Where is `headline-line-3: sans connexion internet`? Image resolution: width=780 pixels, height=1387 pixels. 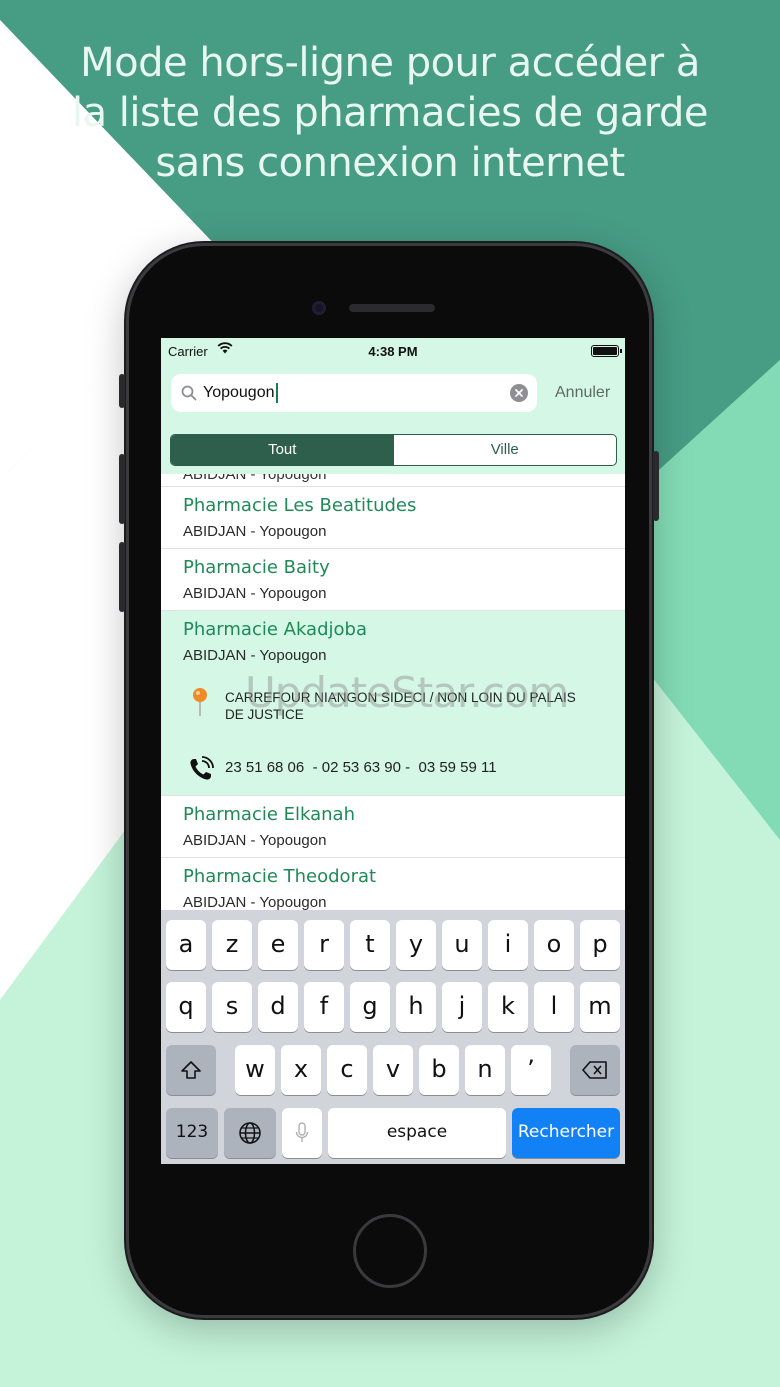 headline-line-3: sans connexion internet is located at coordinates (390, 163).